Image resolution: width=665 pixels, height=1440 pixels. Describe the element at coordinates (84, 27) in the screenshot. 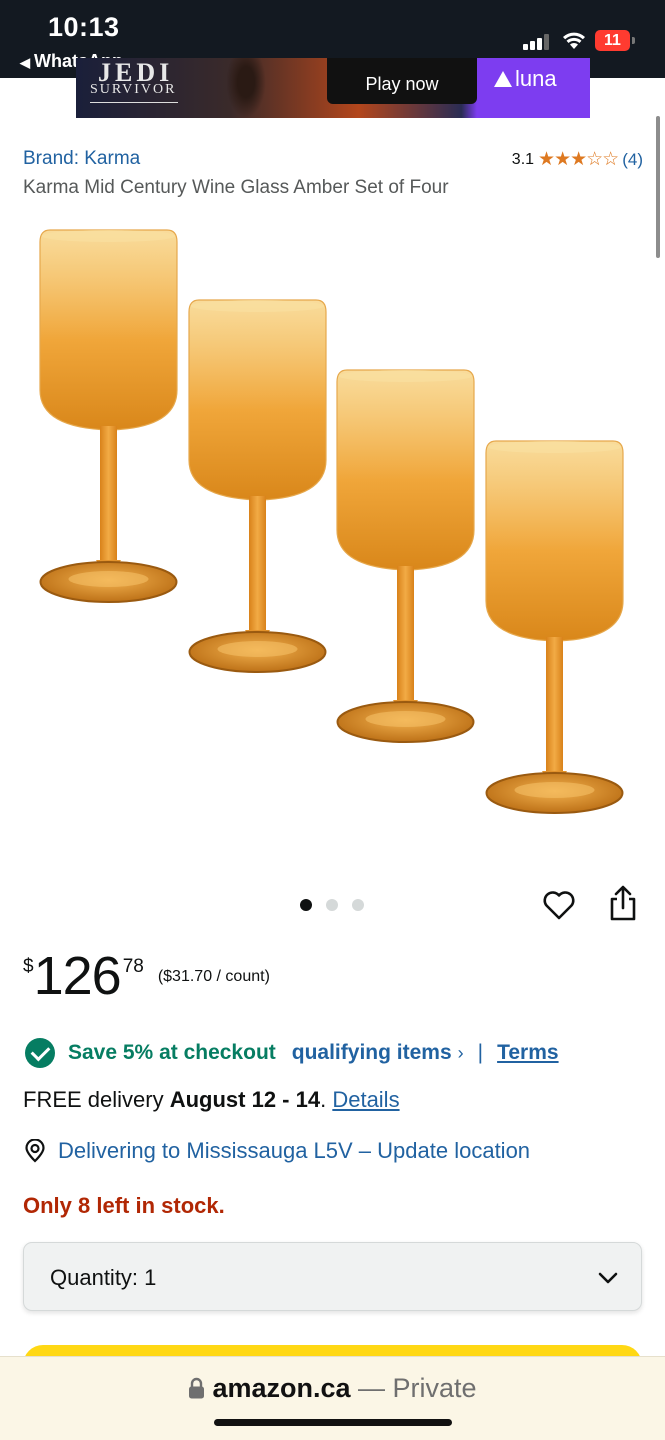

I see `status-time: 10:13` at that location.